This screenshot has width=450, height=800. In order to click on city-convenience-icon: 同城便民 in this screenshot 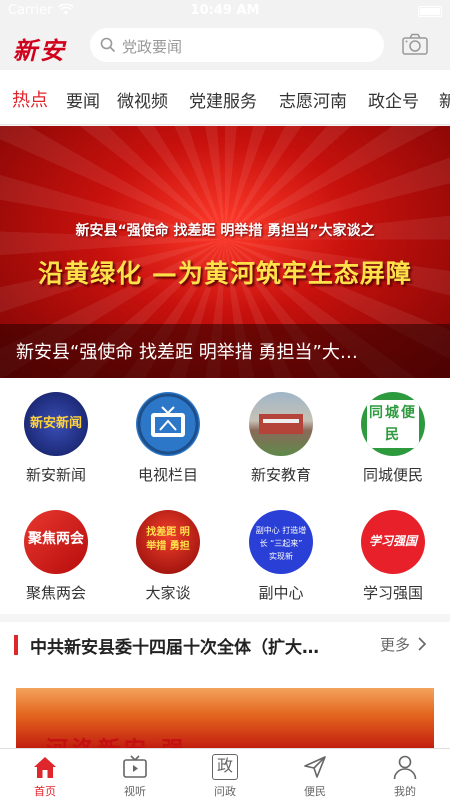, I will do `click(393, 424)`.